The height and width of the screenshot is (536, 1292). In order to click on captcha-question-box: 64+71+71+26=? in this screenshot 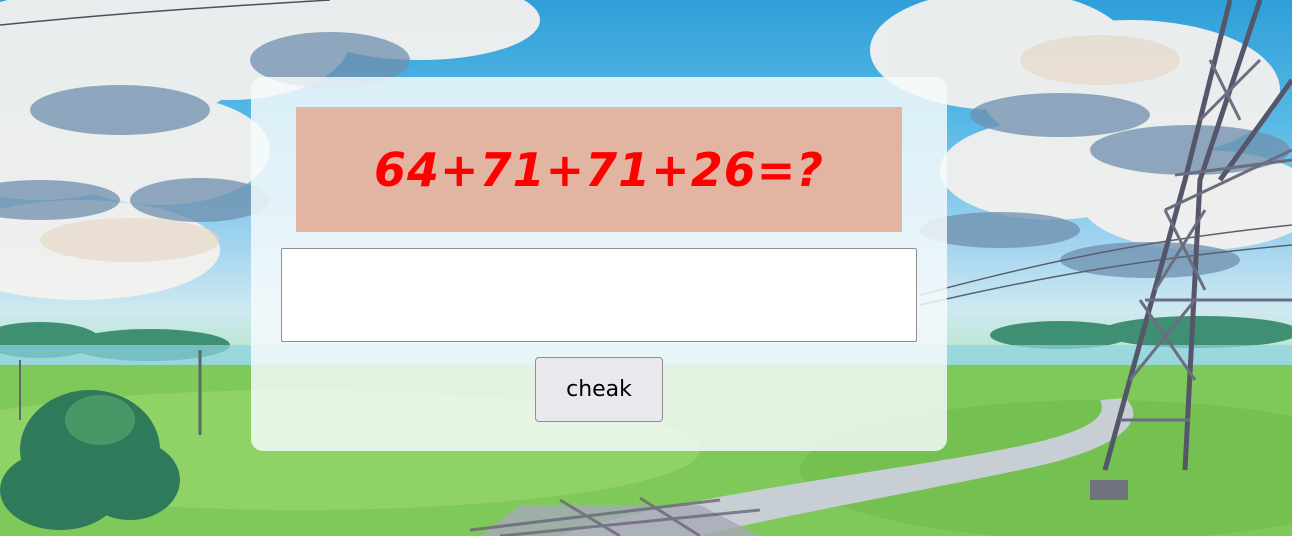, I will do `click(599, 169)`.